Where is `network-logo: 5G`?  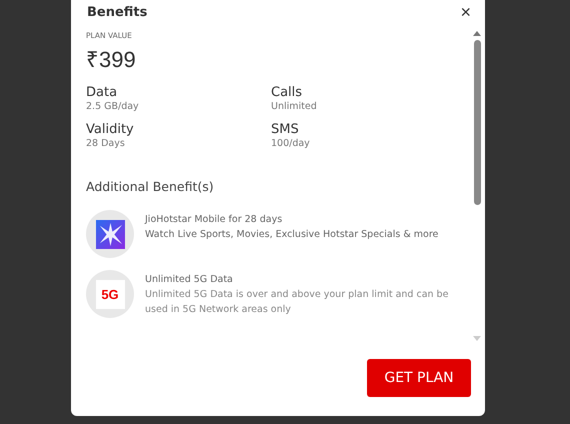 network-logo: 5G is located at coordinates (110, 294).